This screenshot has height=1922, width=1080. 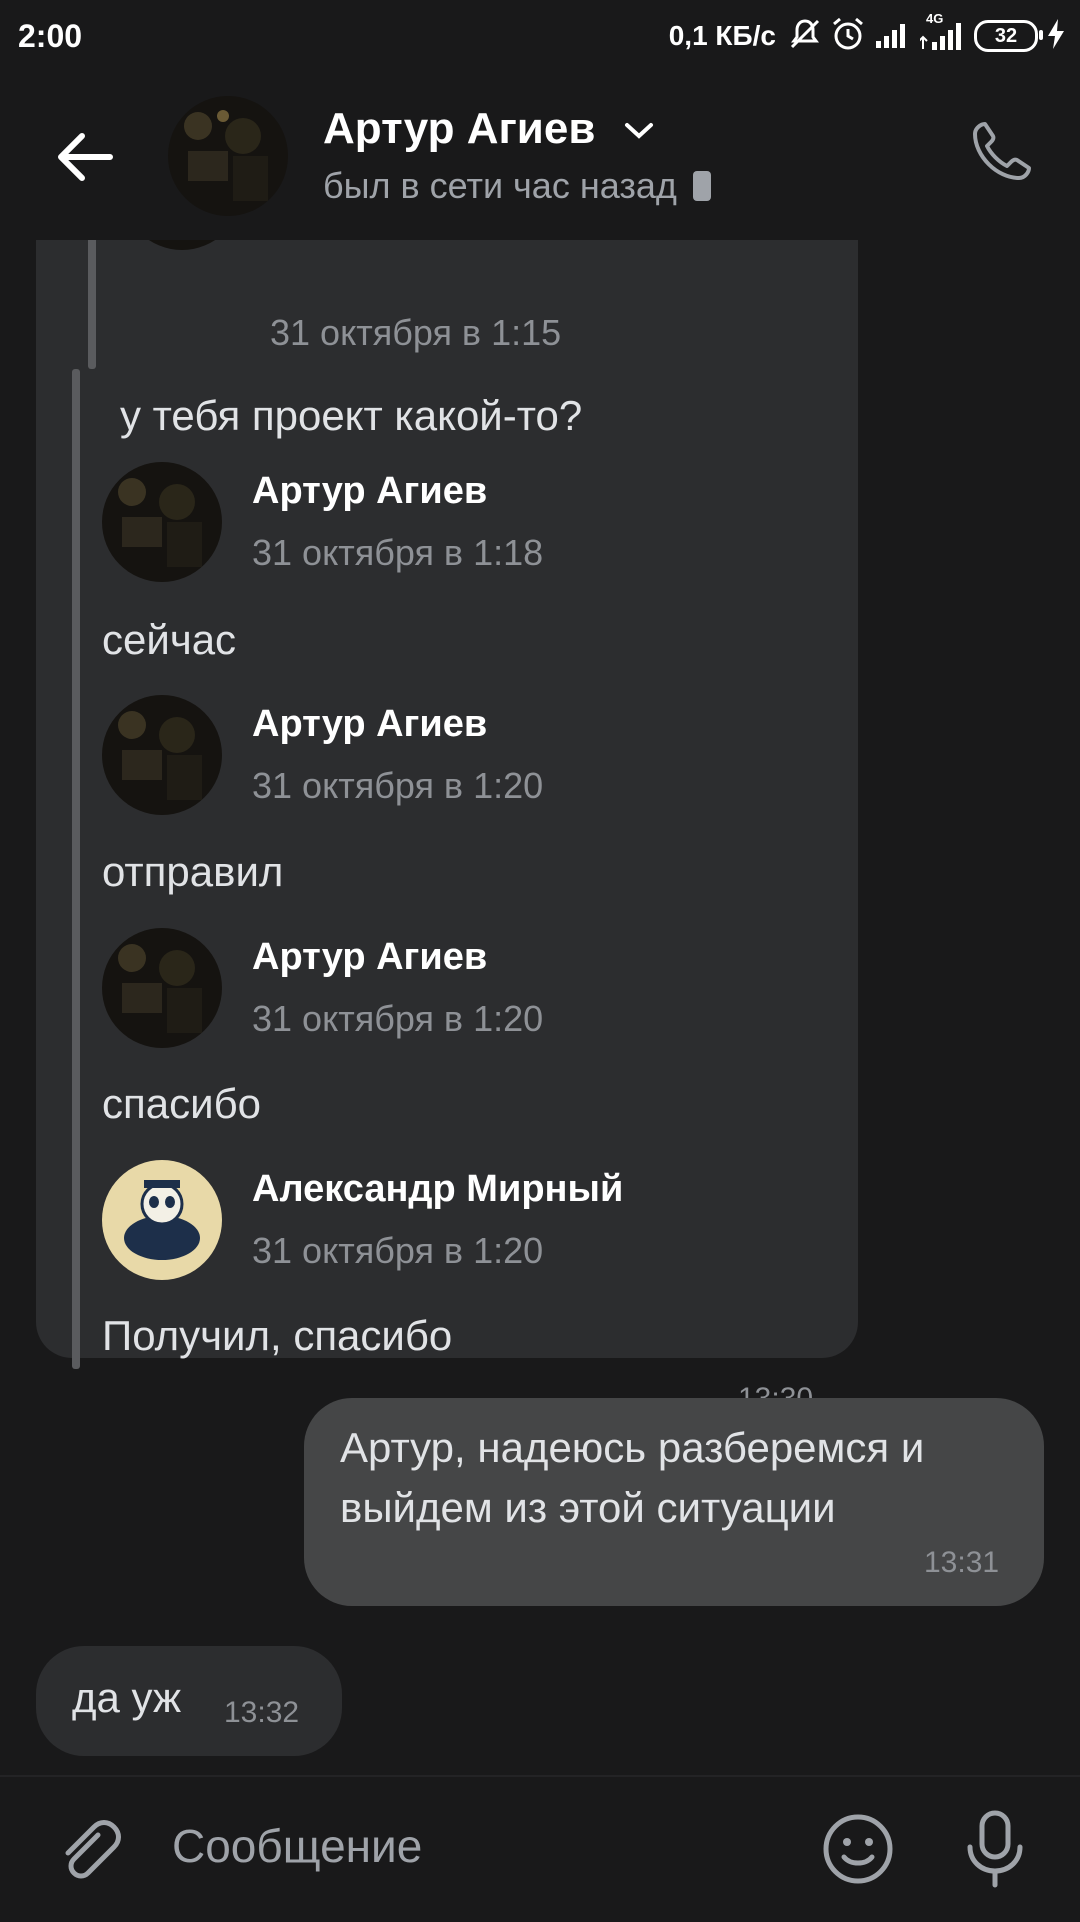 What do you see at coordinates (416, 332) in the screenshot?
I see `forwarded-date: 31 октября в 1:15` at bounding box center [416, 332].